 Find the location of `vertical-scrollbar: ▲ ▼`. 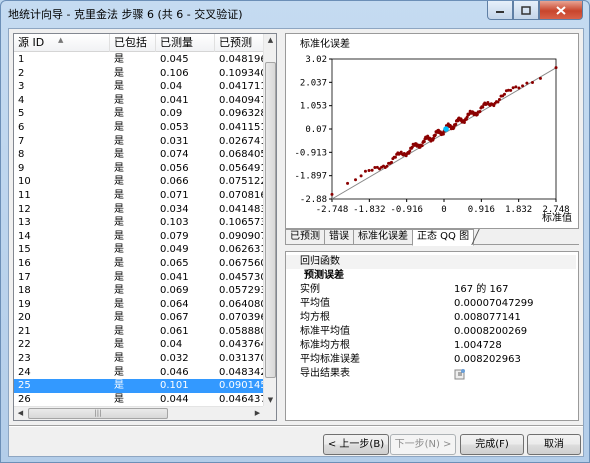

vertical-scrollbar: ▲ ▼ is located at coordinates (269, 220).